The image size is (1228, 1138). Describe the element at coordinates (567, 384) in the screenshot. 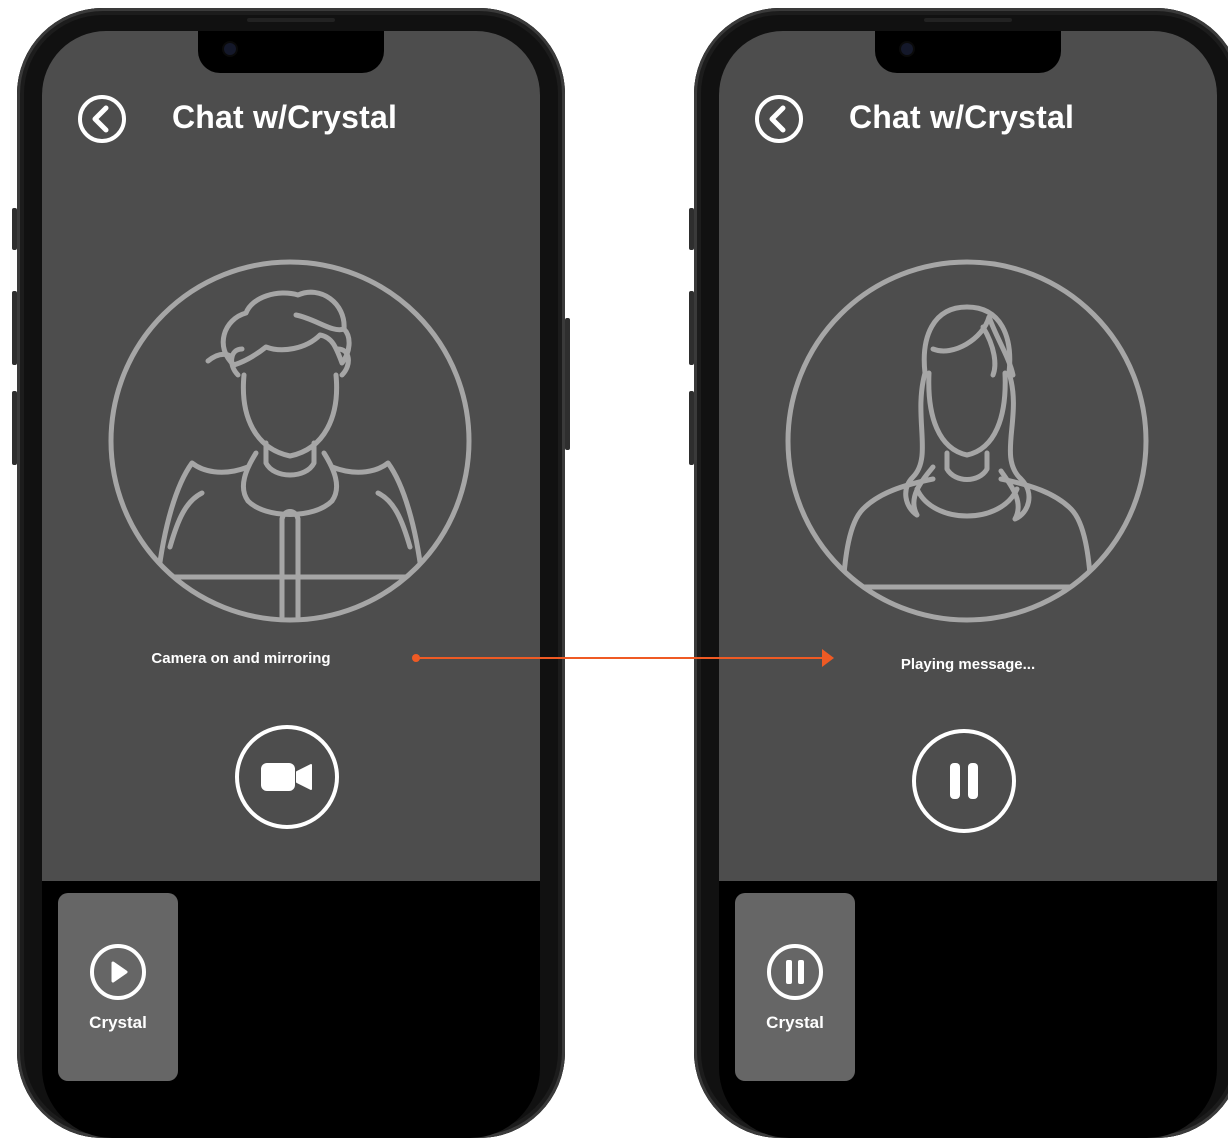

I see `power-button` at that location.